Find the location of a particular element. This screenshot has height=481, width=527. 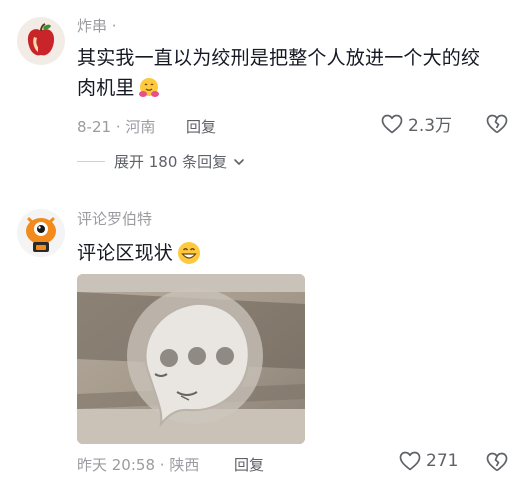

comment-location: 河南 is located at coordinates (140, 127).